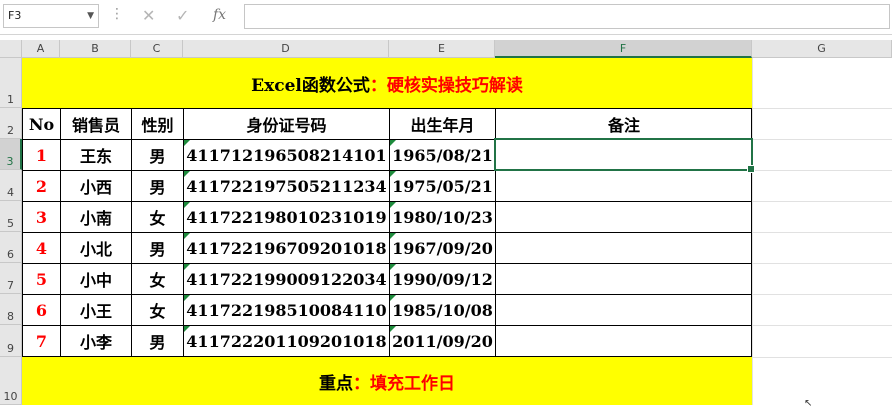  I want to click on cell-id-number: 411722196709201018, so click(287, 248).